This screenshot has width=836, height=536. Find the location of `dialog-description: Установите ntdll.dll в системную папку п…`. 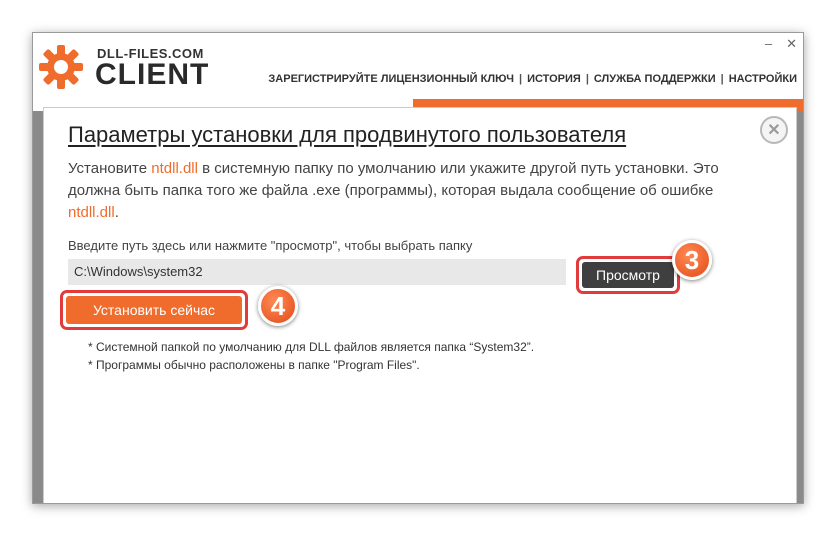

dialog-description: Установите ntdll.dll в системную папку п… is located at coordinates (418, 191).